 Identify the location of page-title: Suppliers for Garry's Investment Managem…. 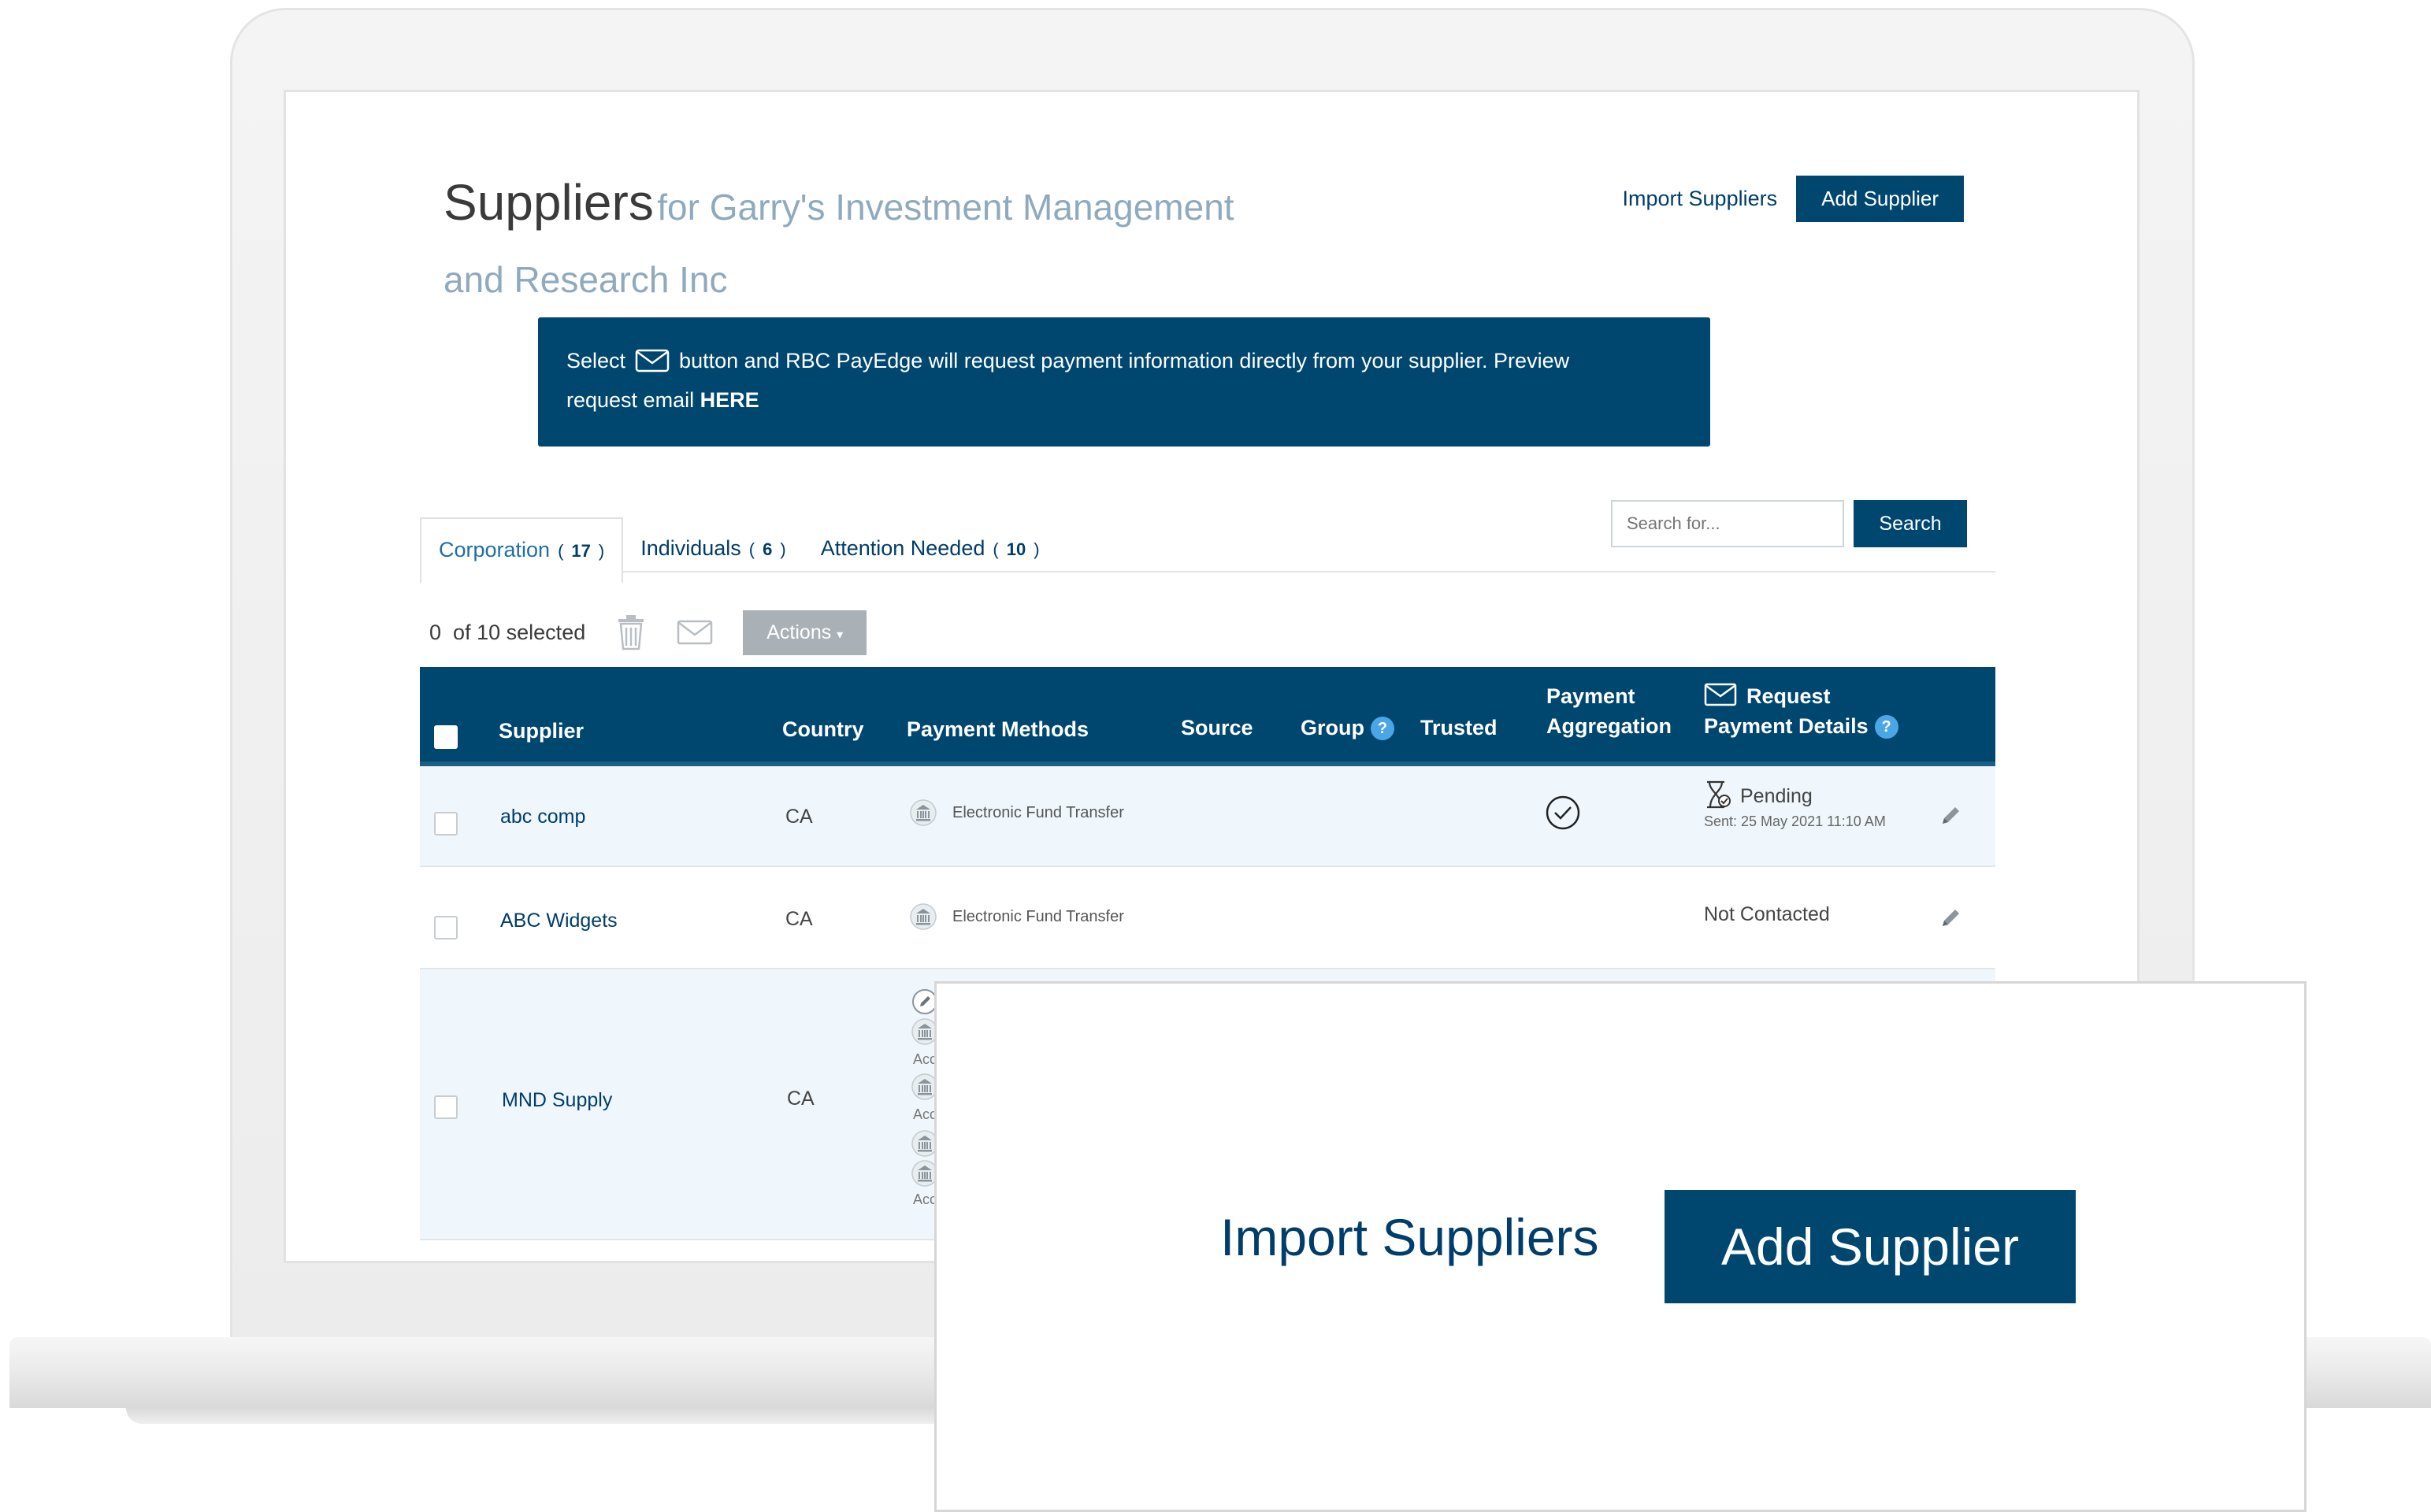
(877, 246).